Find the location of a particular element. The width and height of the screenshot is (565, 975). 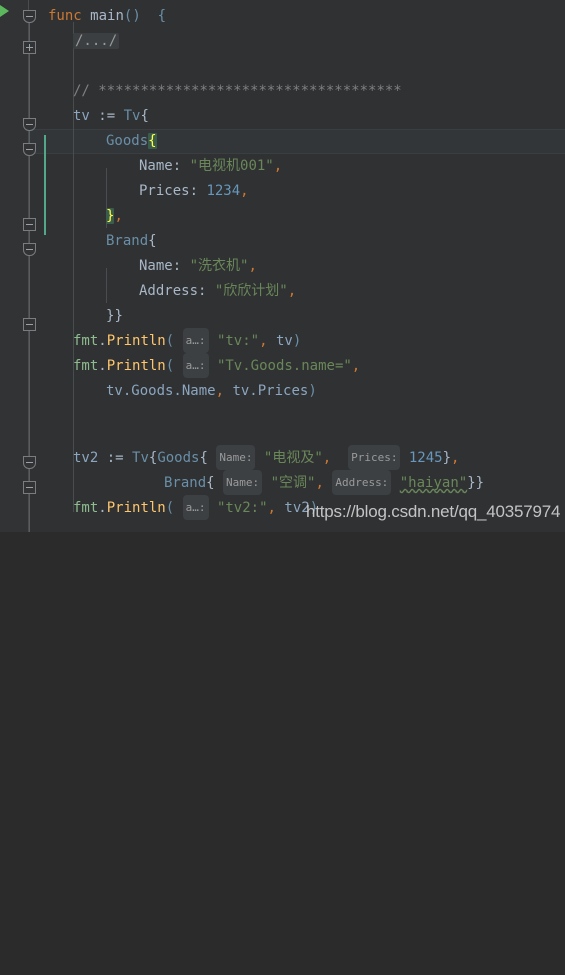

string-brand2-address: "haiyan" is located at coordinates (433, 483).